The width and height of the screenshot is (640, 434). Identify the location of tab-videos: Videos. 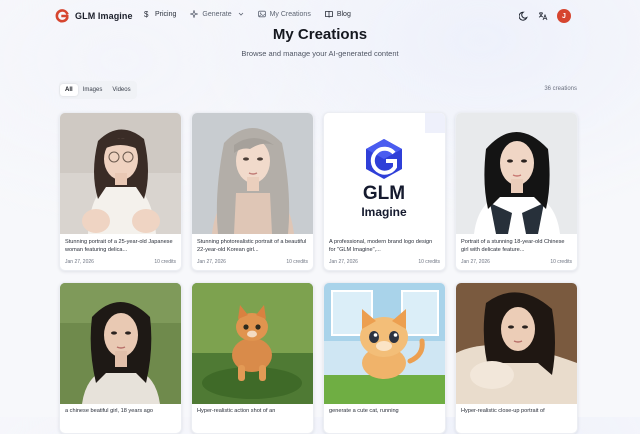
(121, 90).